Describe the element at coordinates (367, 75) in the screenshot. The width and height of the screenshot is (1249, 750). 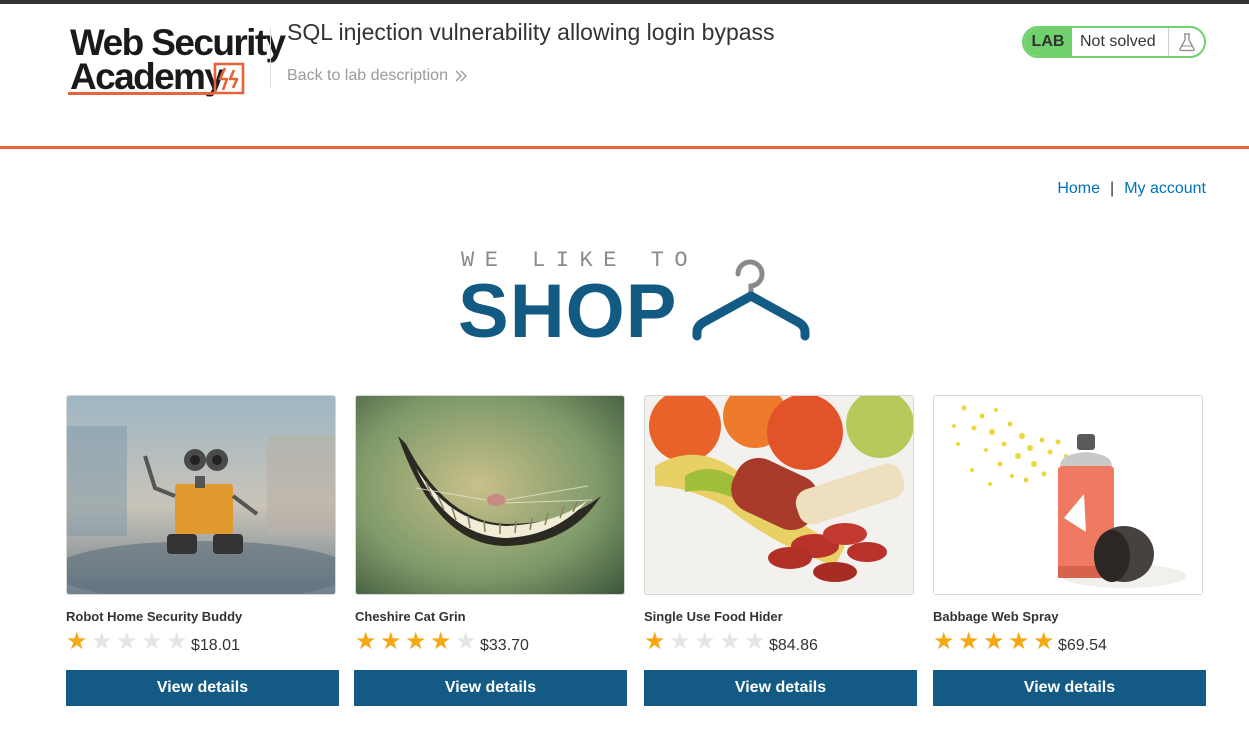
I see `back-link-label: Back to lab description` at that location.